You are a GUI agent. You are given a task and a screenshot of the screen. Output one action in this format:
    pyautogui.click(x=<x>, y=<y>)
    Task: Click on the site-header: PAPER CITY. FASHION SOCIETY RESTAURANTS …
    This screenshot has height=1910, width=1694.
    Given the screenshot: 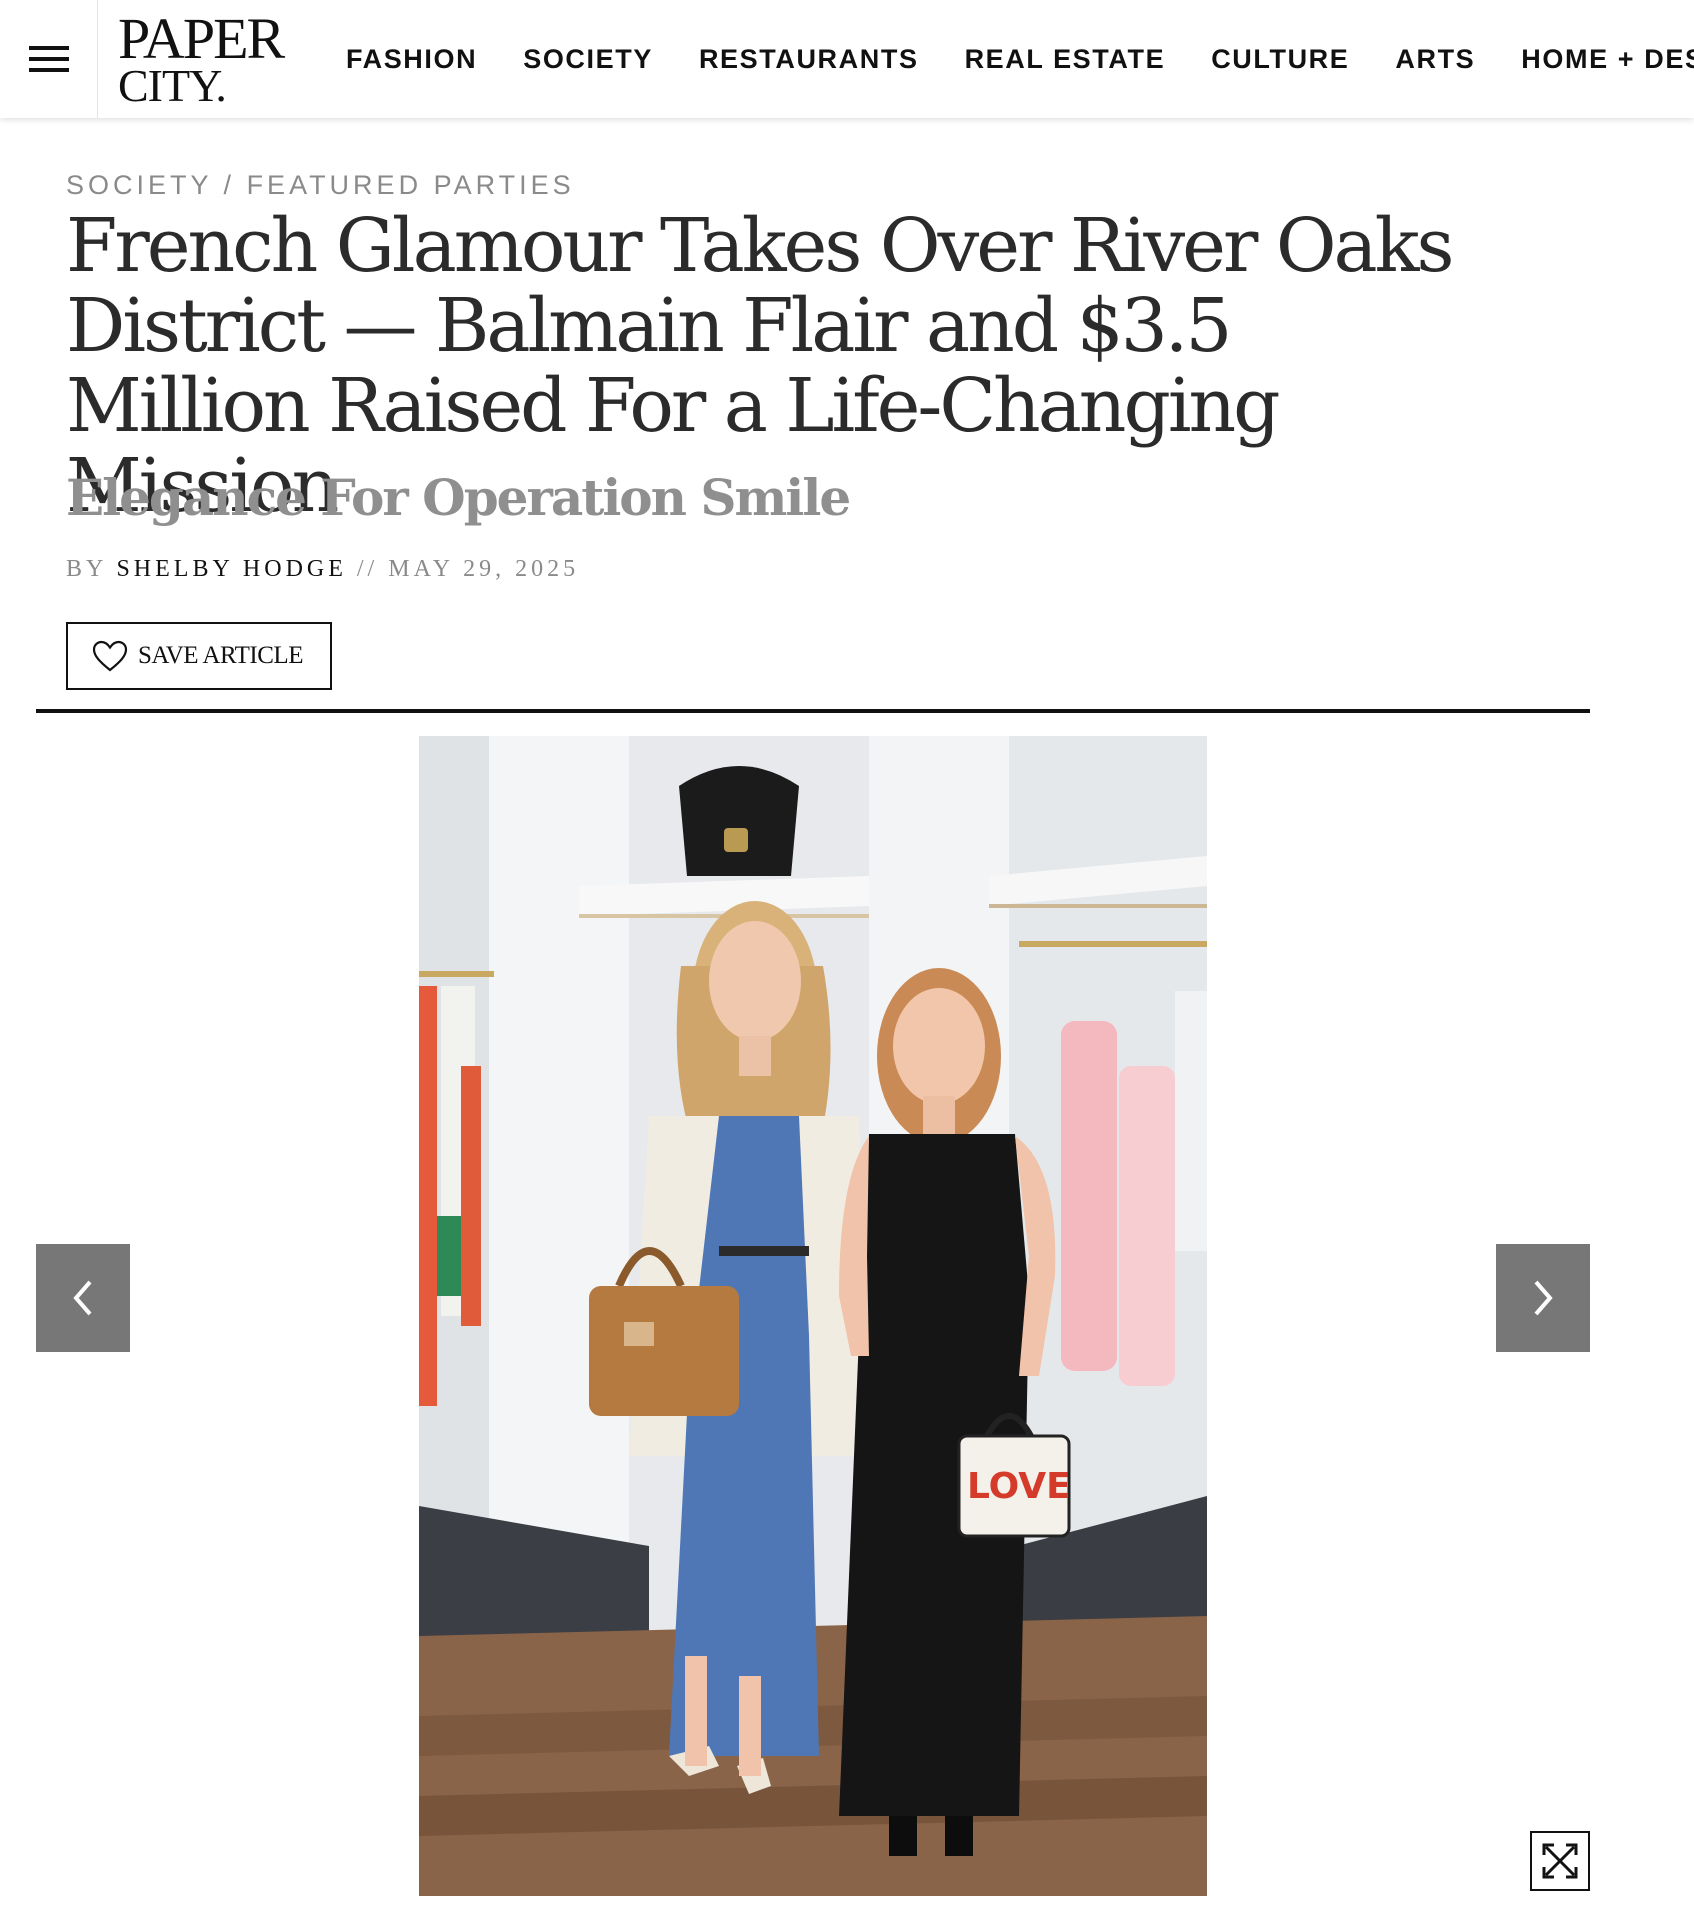 What is the action you would take?
    pyautogui.click(x=847, y=59)
    